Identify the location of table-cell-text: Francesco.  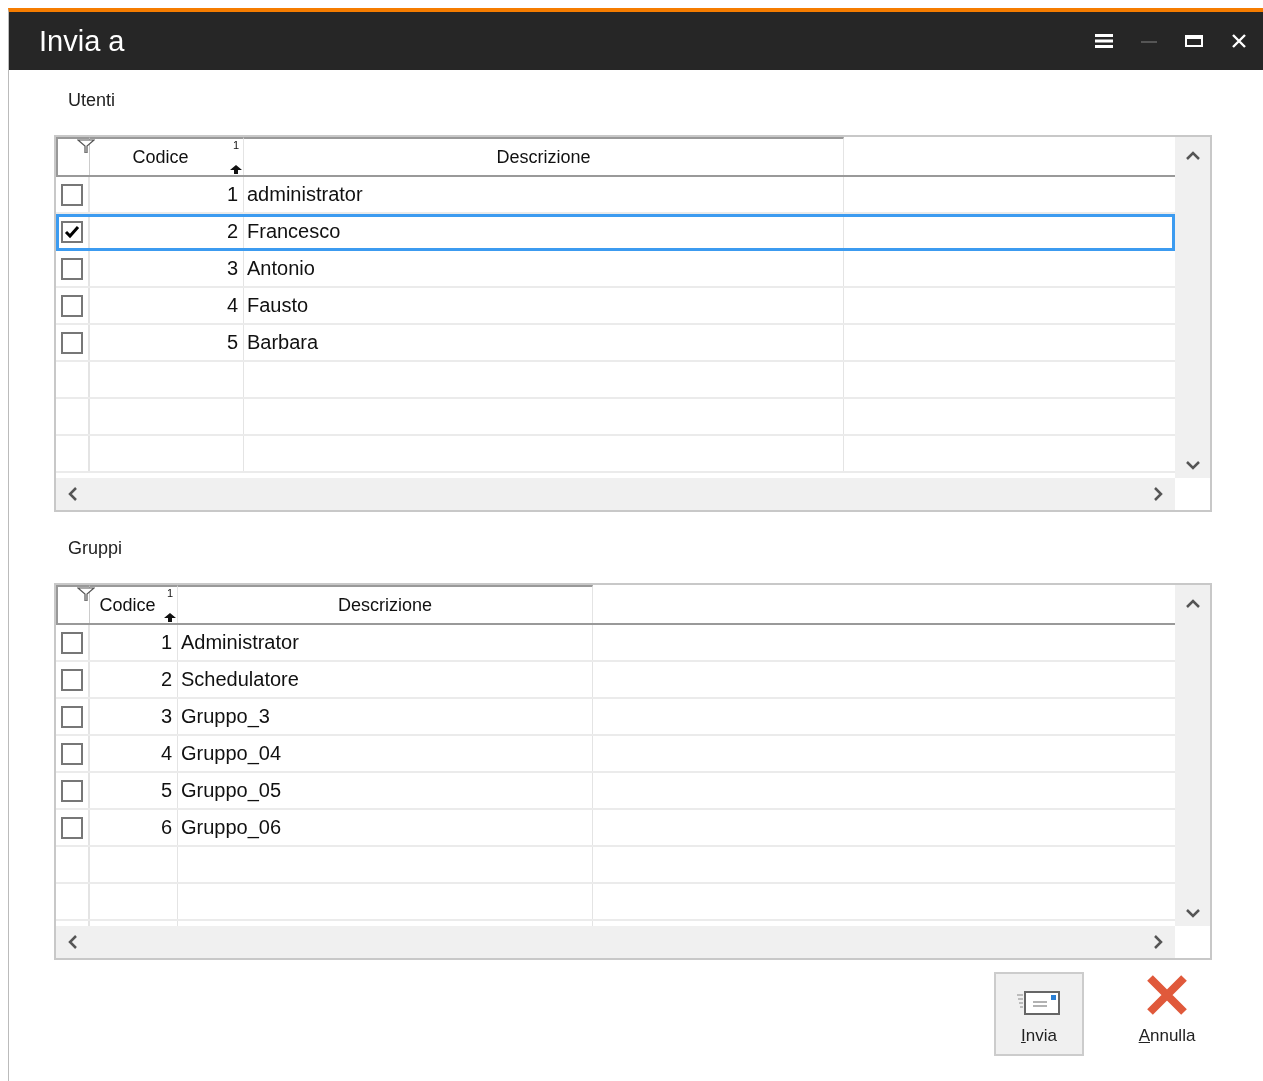
(293, 231).